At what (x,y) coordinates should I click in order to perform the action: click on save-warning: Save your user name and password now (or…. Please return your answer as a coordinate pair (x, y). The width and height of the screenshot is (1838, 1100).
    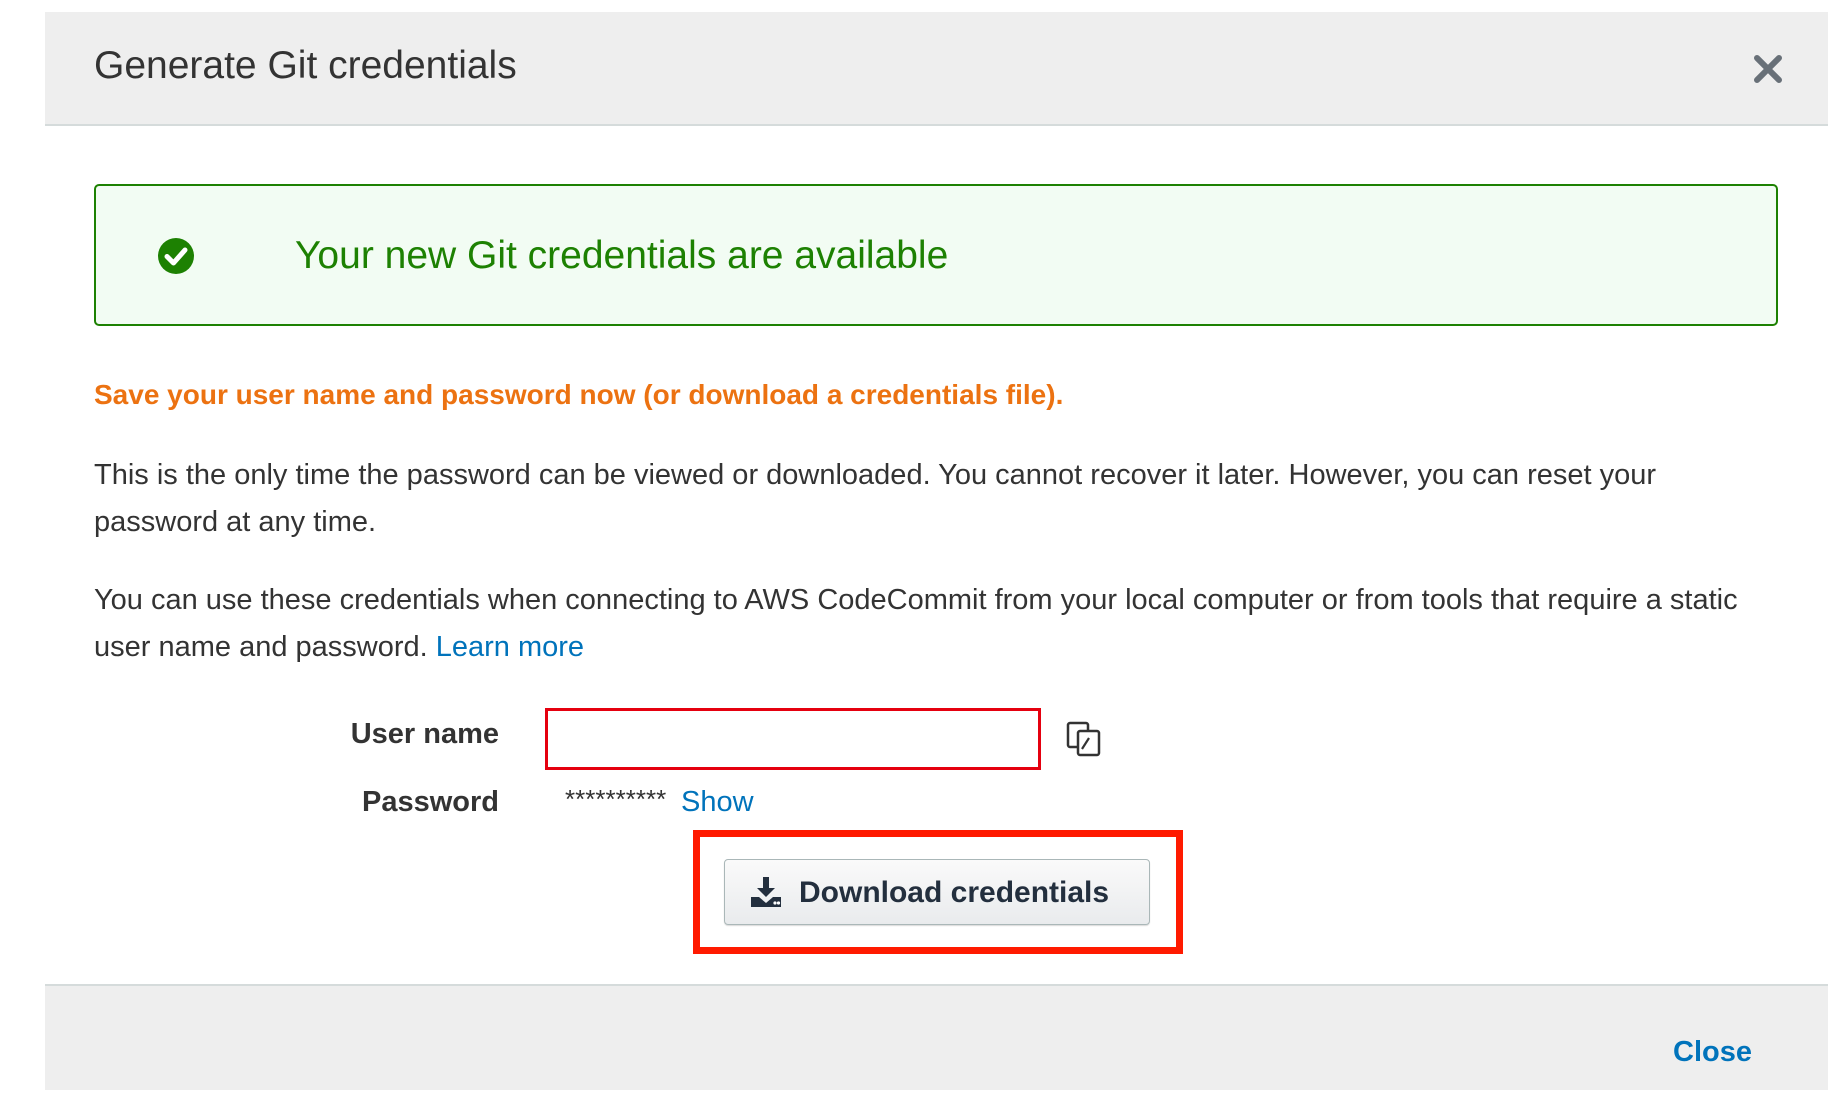
    Looking at the image, I should click on (579, 394).